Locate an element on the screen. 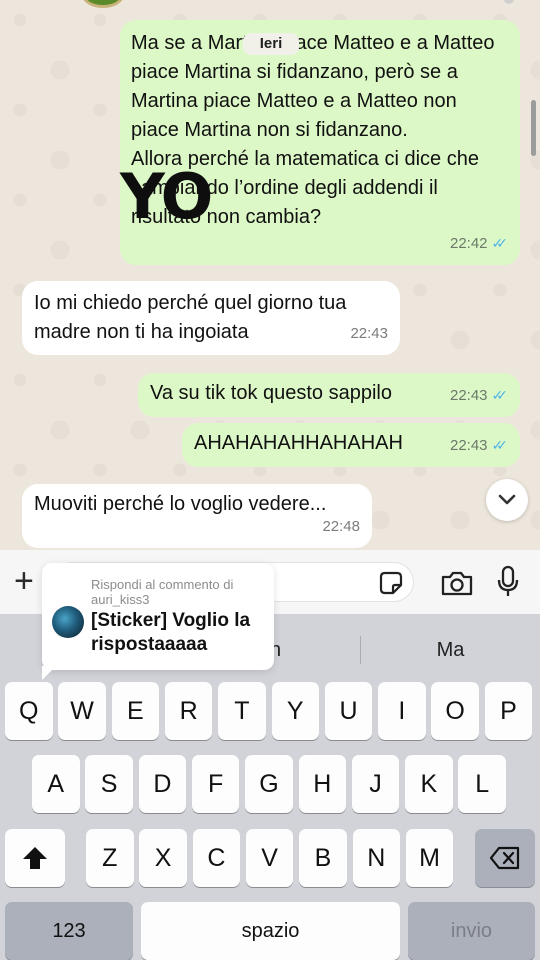 This screenshot has width=540, height=960. reply-to-label: Rispondi al commento di auri_kiss3 is located at coordinates (162, 592).